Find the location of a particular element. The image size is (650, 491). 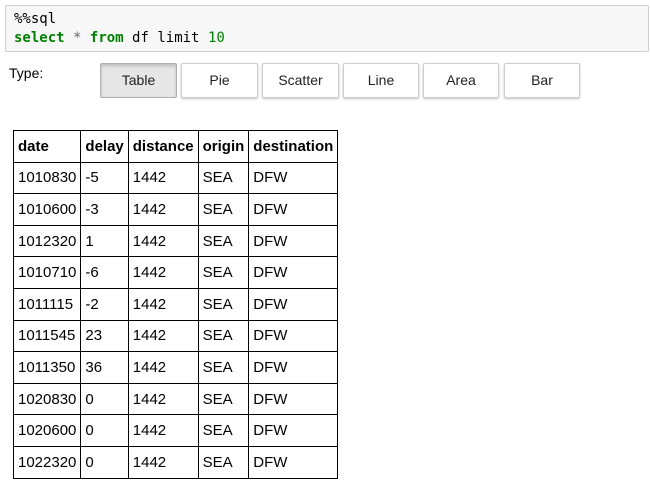

pie-button: Pie is located at coordinates (219, 80).